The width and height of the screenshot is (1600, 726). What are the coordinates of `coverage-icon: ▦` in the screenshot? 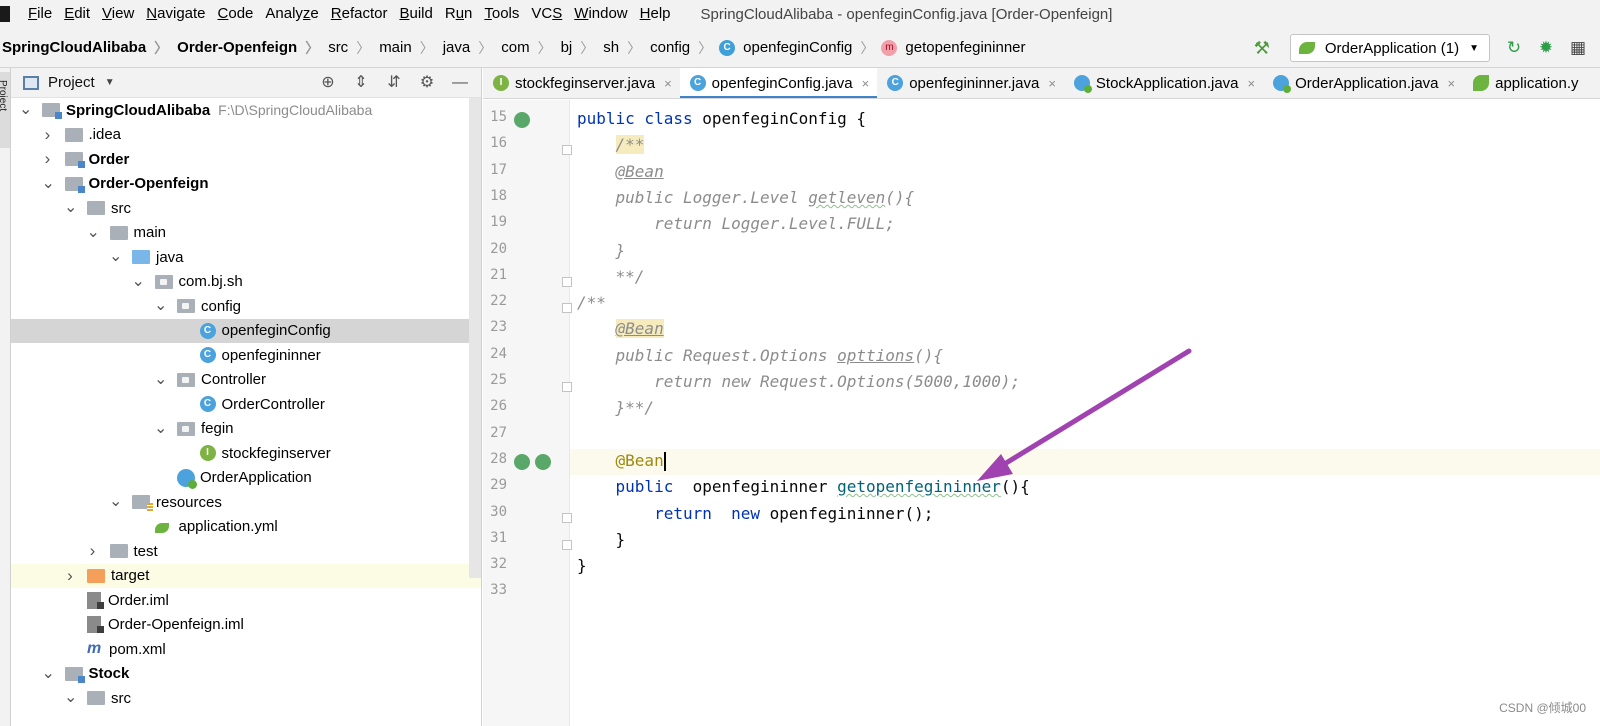 It's located at (1578, 48).